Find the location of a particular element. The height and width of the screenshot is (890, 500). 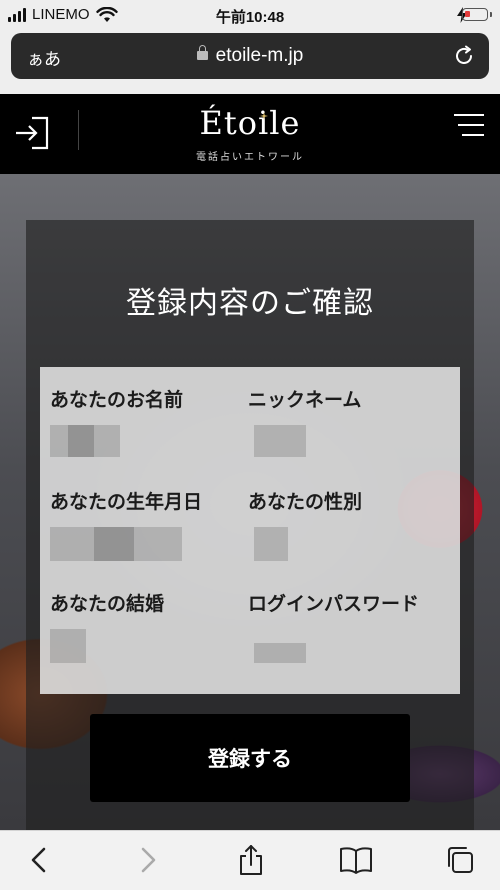

reload-icon is located at coordinates (464, 56).